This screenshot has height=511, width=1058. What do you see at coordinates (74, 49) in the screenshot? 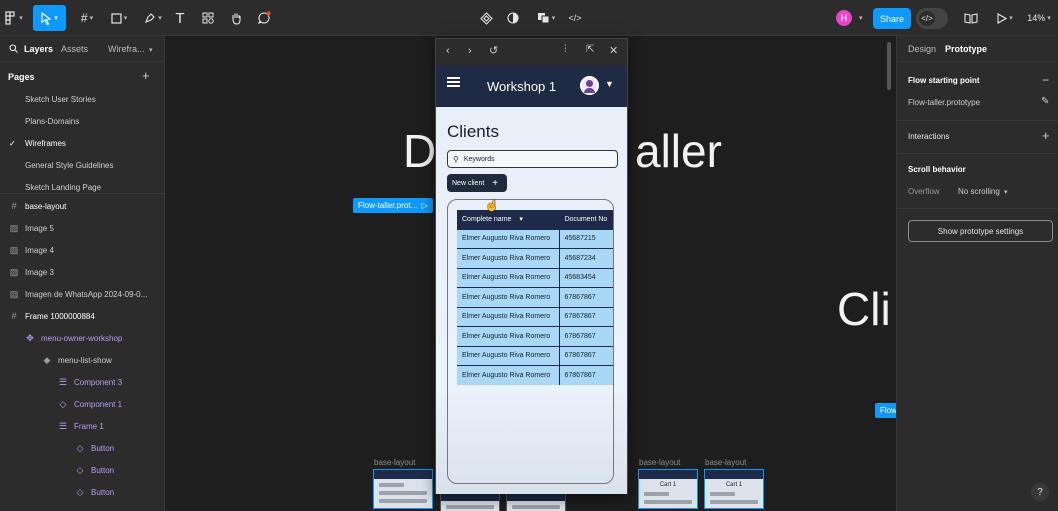
I see `tab-assets: Assets` at bounding box center [74, 49].